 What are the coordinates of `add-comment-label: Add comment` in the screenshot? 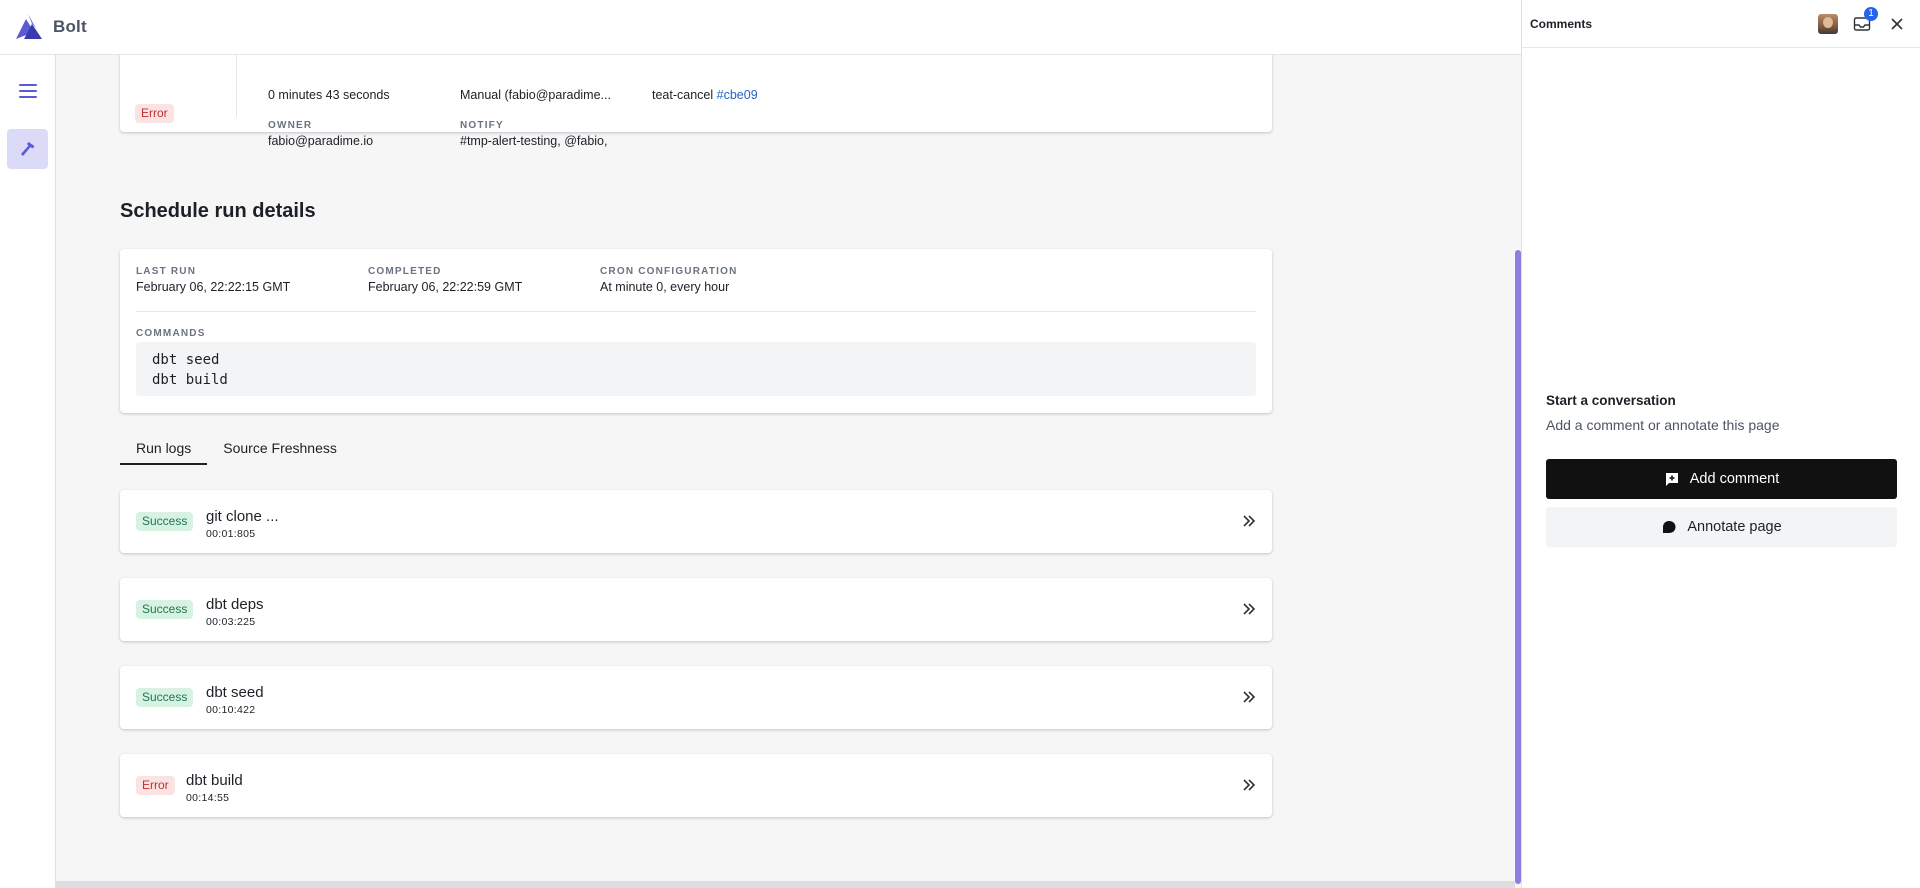 It's located at (1734, 479).